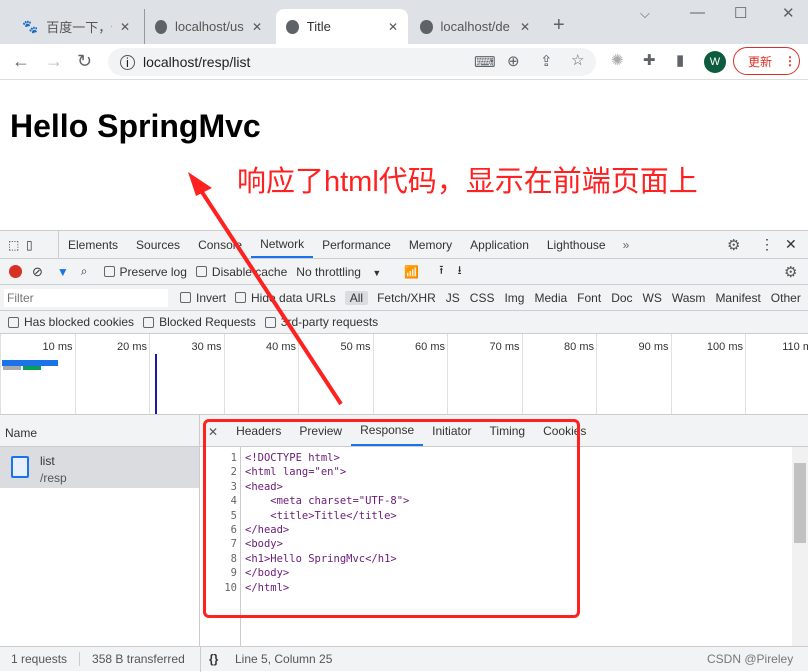 This screenshot has height=672, width=808. Describe the element at coordinates (233, 501) in the screenshot. I see `line-number: 4` at that location.